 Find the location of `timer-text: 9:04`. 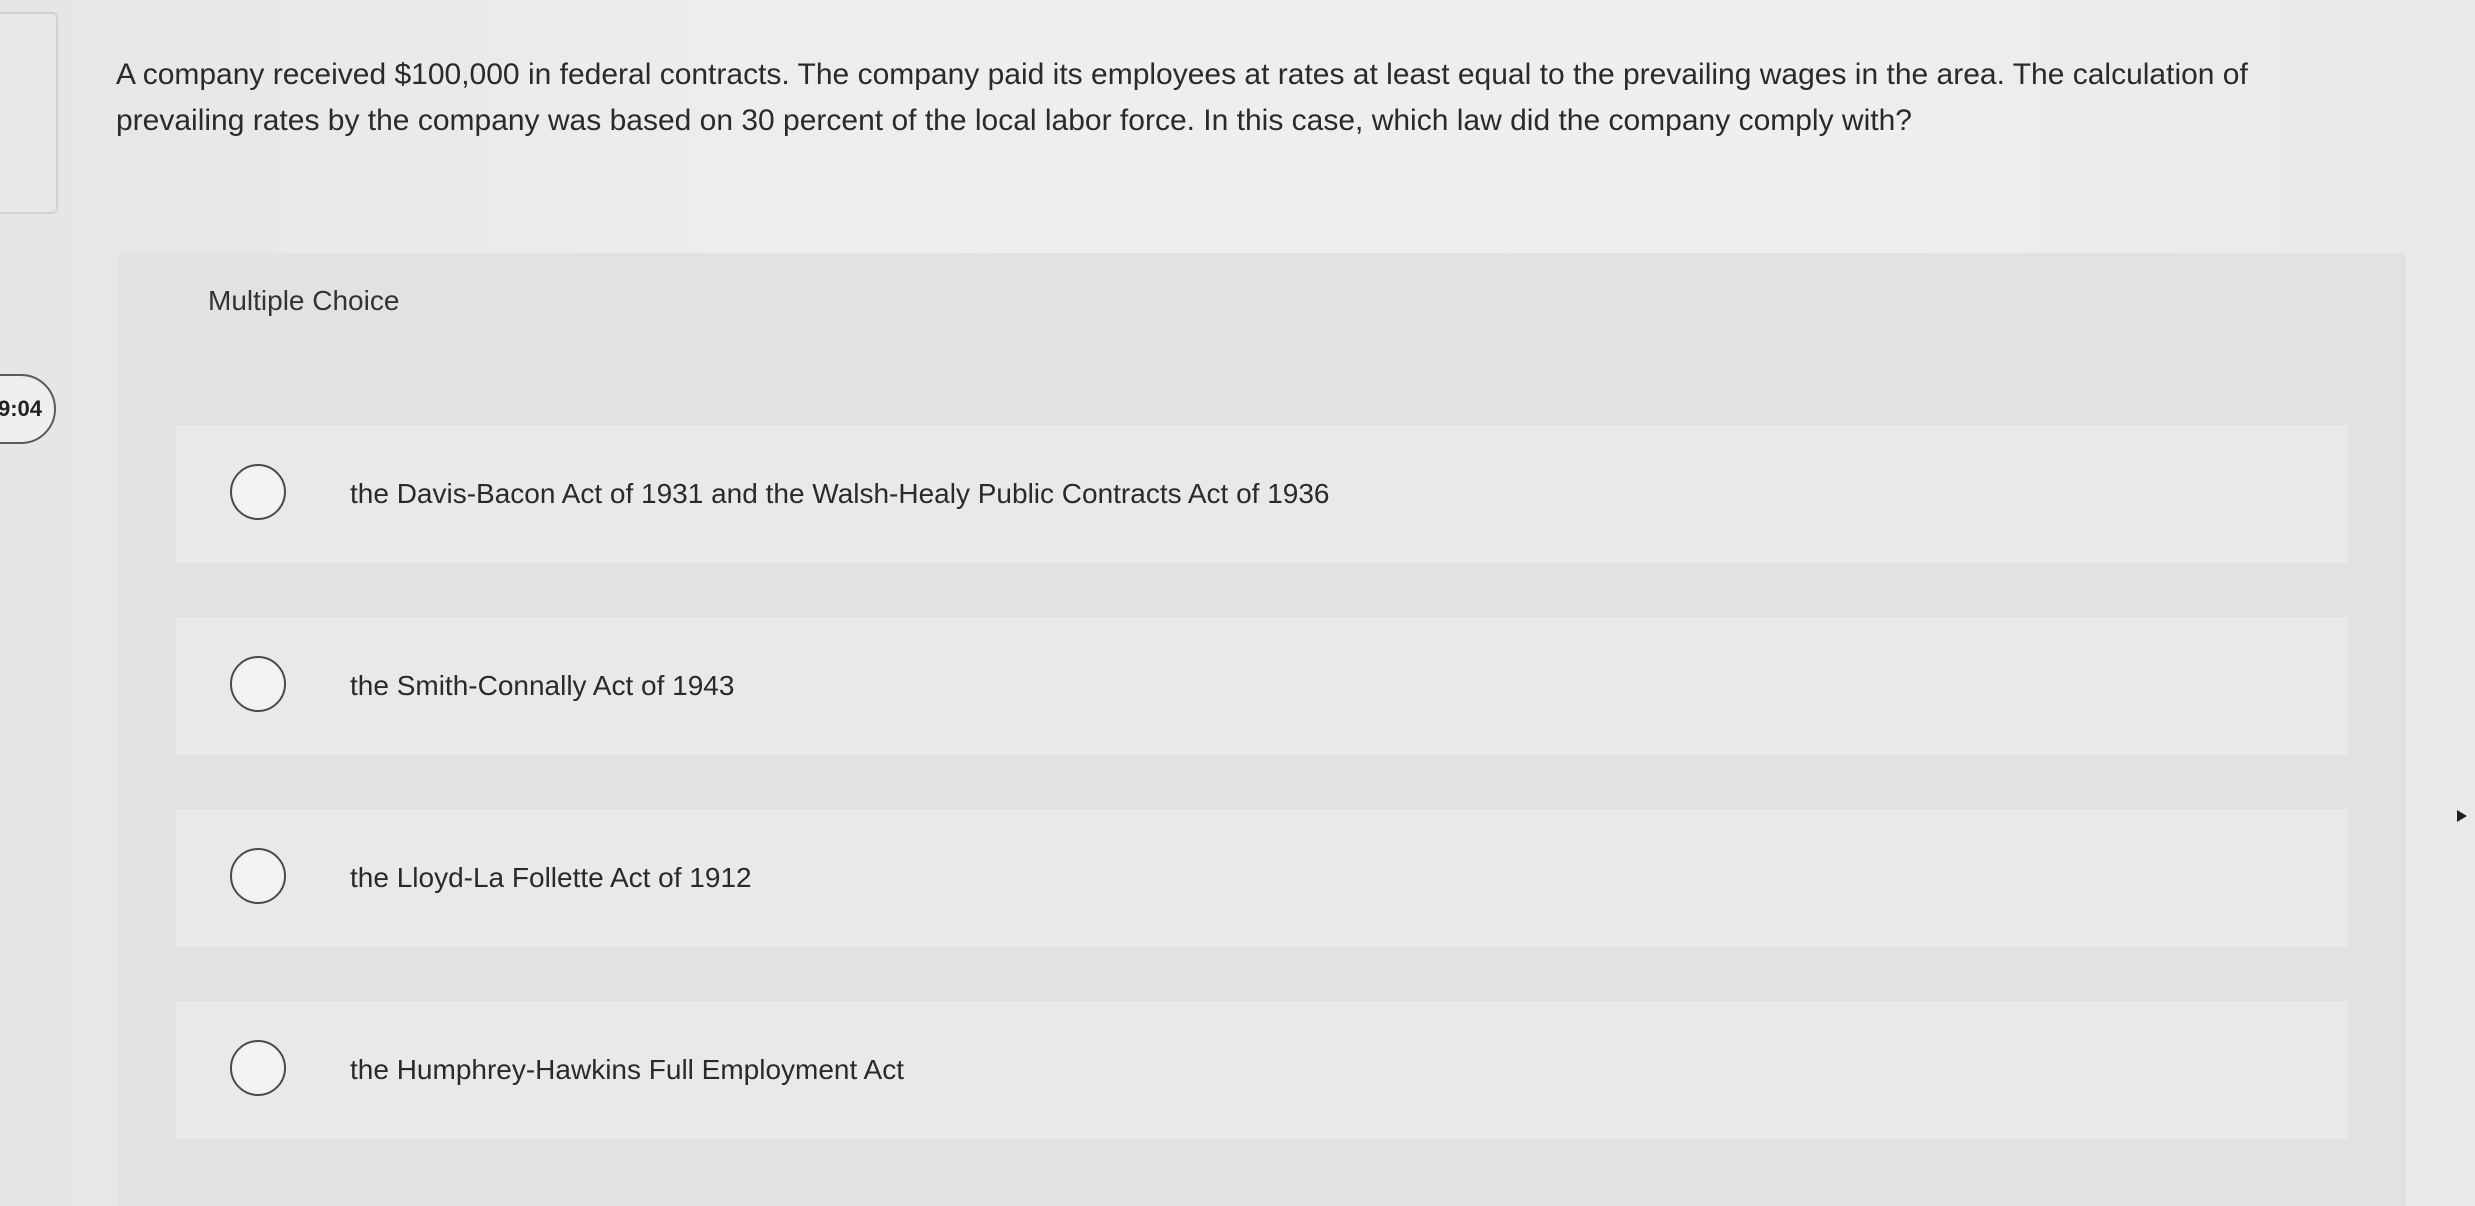

timer-text: 9:04 is located at coordinates (21, 408).